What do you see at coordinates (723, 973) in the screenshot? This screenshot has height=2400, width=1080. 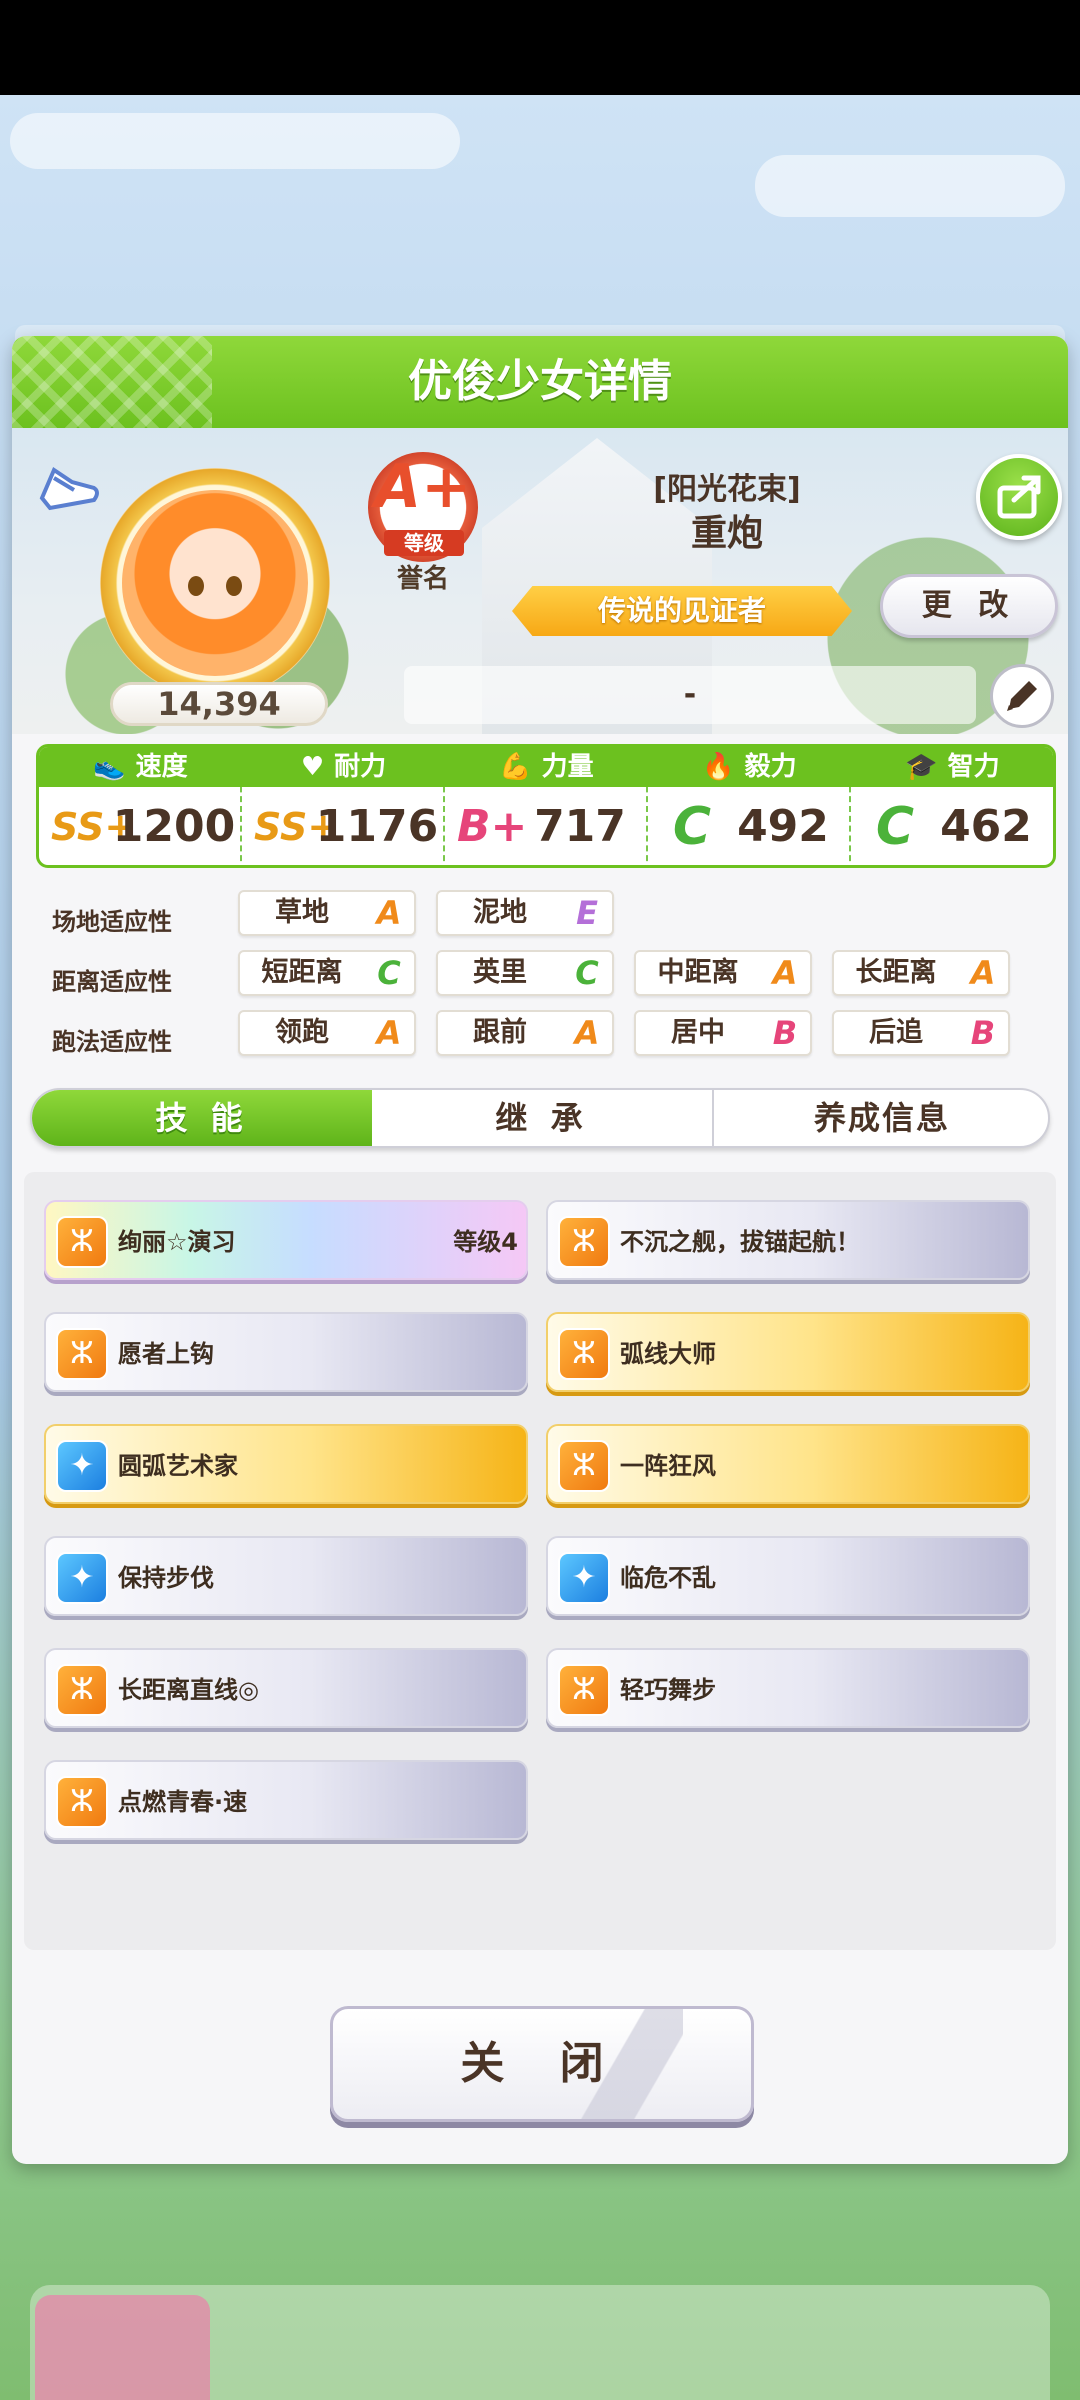 I see `apt-chip-medium: 中距离 A` at bounding box center [723, 973].